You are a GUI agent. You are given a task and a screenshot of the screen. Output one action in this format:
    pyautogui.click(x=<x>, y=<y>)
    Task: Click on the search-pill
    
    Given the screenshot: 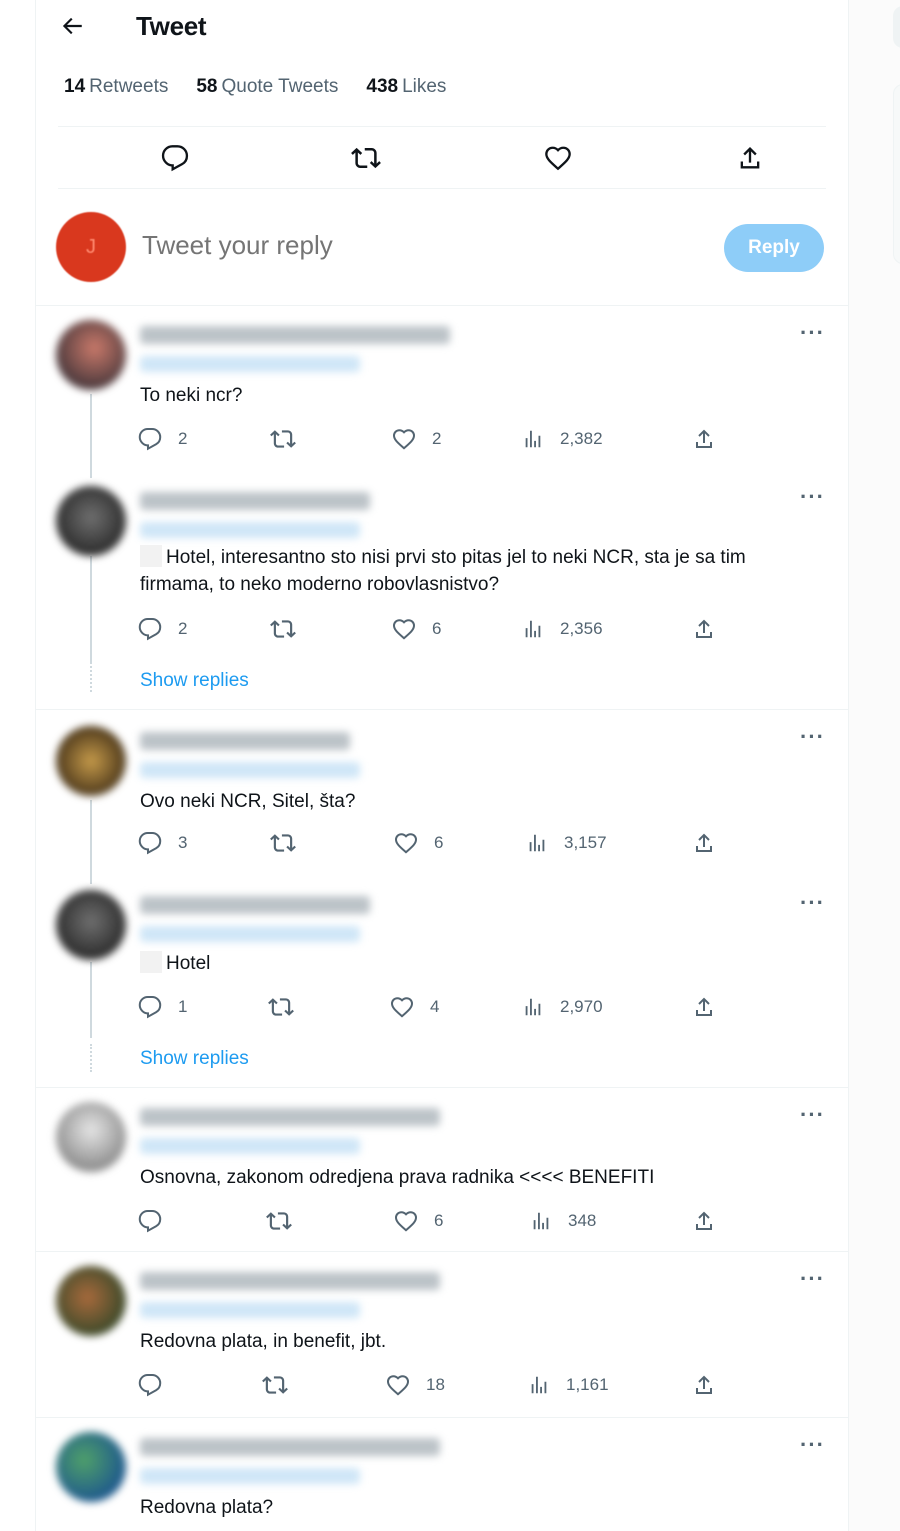 What is the action you would take?
    pyautogui.click(x=896, y=27)
    